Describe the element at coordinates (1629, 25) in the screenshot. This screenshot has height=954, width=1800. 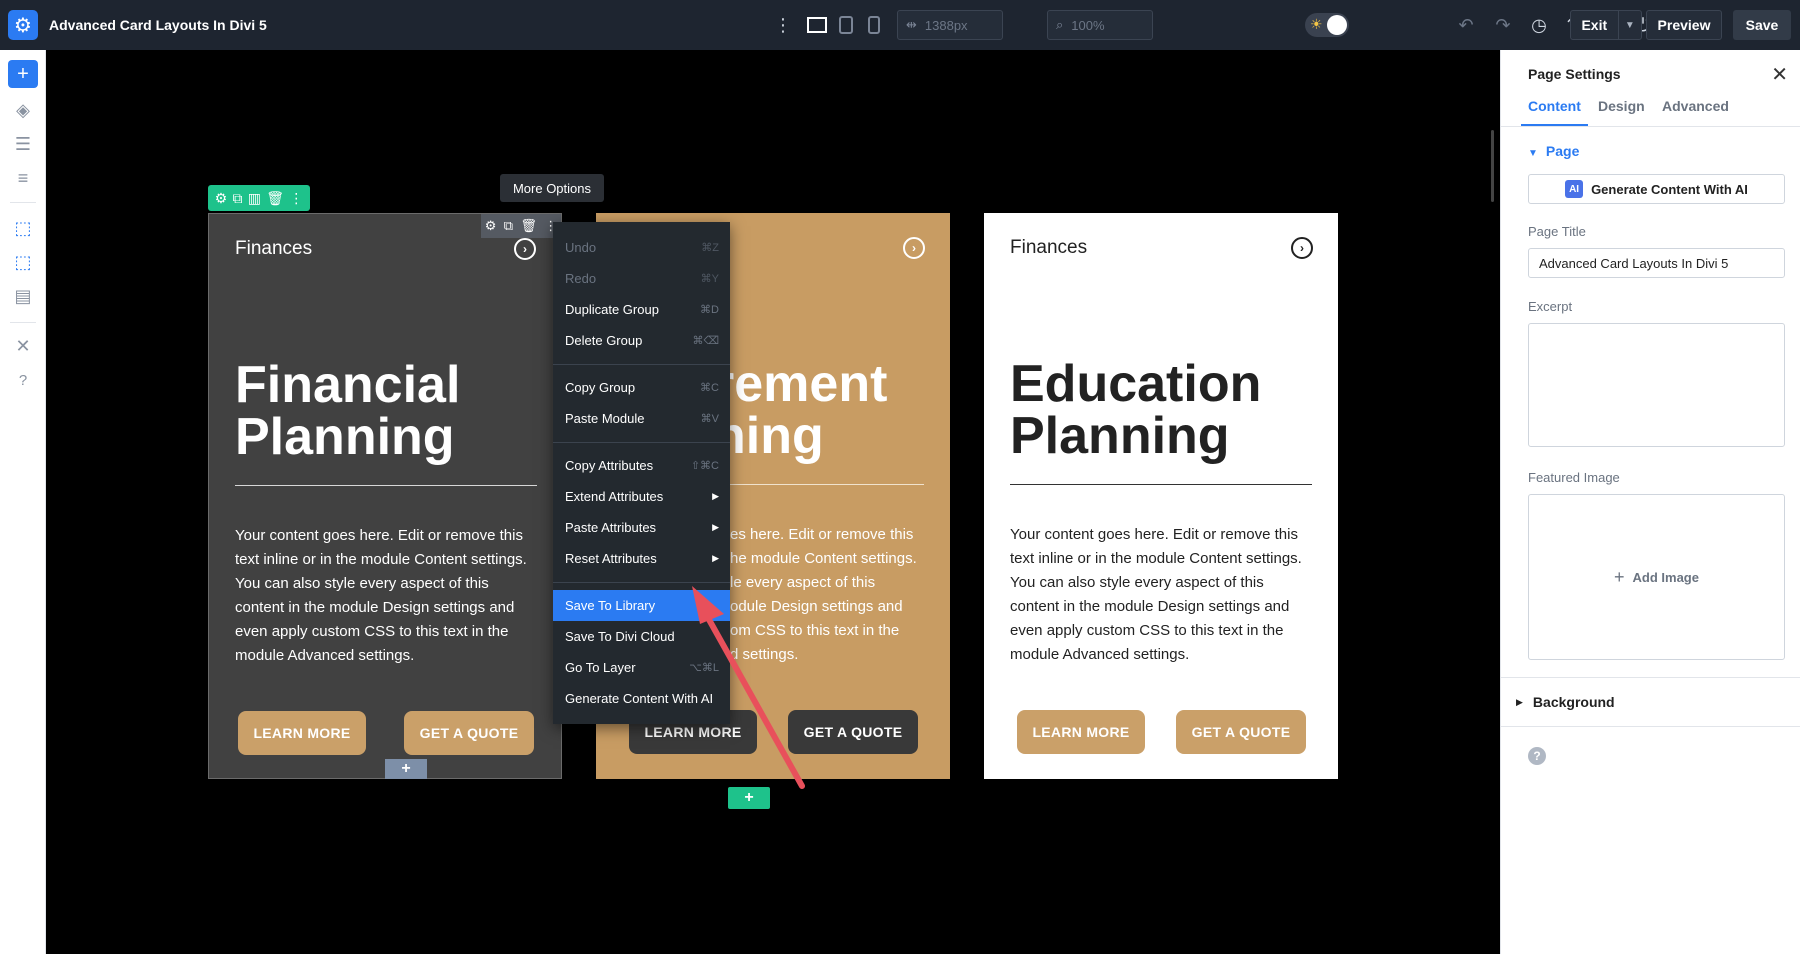
I see `exit-dropdown-icon: ▼` at that location.